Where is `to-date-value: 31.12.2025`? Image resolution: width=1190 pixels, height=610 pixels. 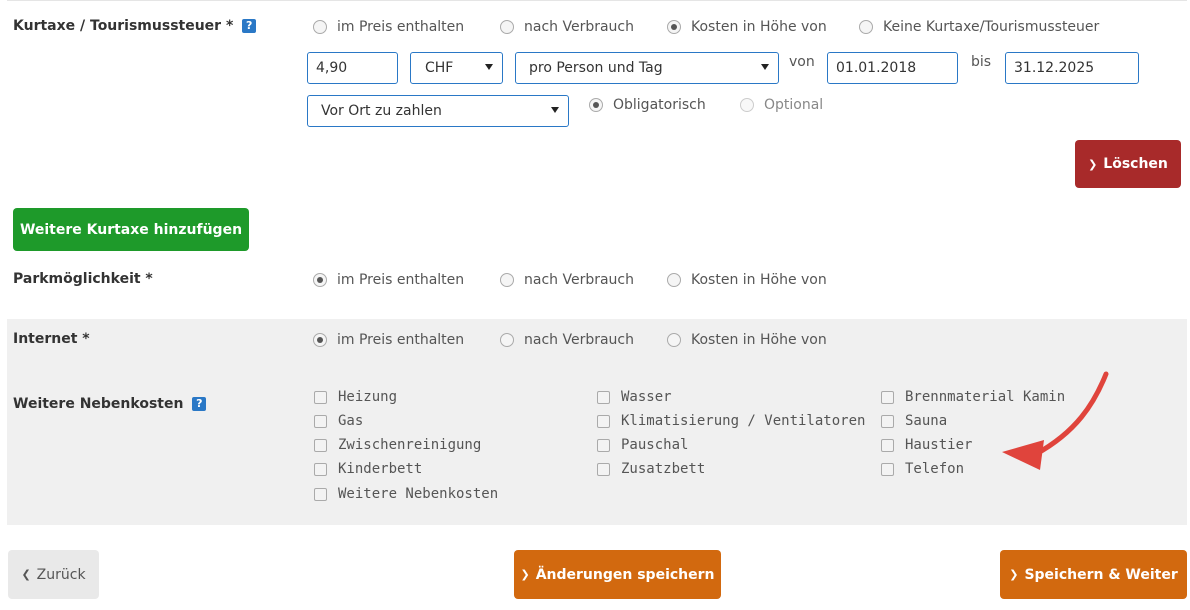 to-date-value: 31.12.2025 is located at coordinates (1054, 68).